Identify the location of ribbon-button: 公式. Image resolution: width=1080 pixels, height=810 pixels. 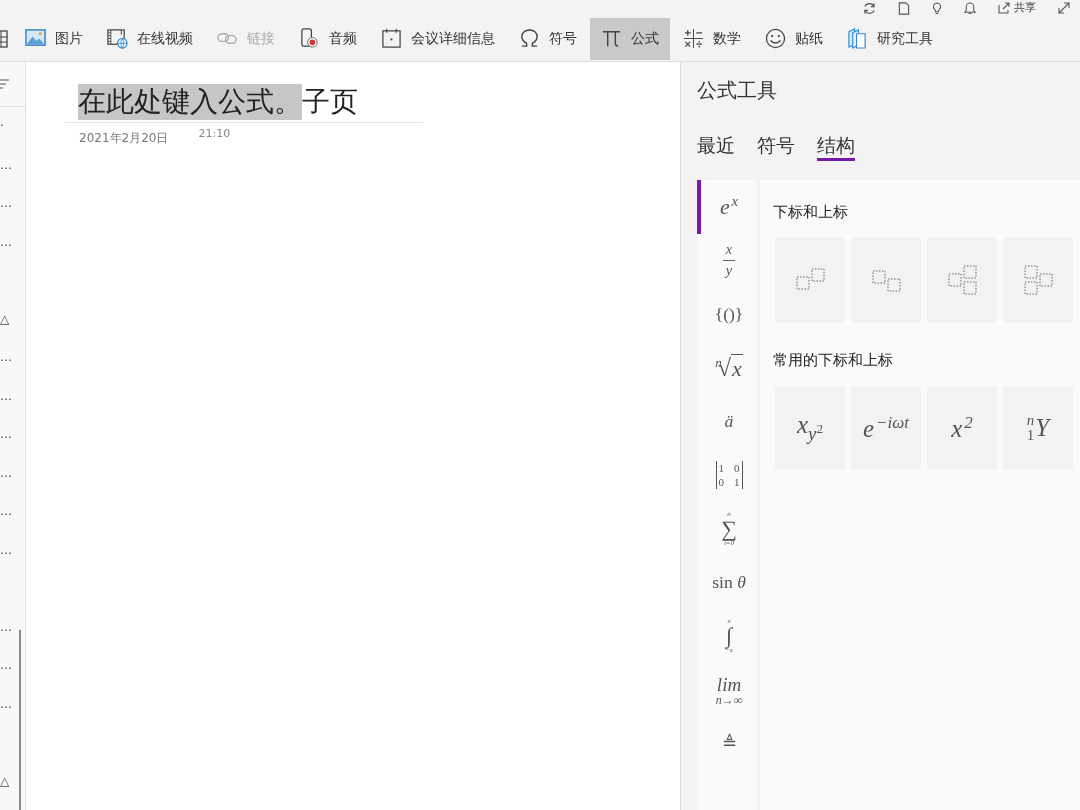
(630, 38).